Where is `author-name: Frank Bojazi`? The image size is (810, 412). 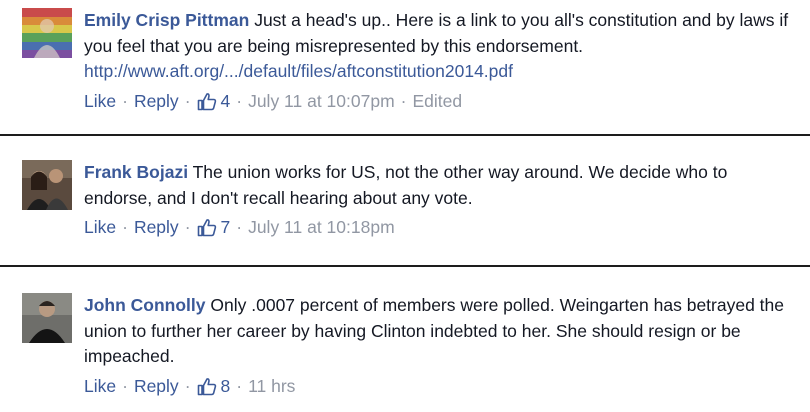 author-name: Frank Bojazi is located at coordinates (136, 172).